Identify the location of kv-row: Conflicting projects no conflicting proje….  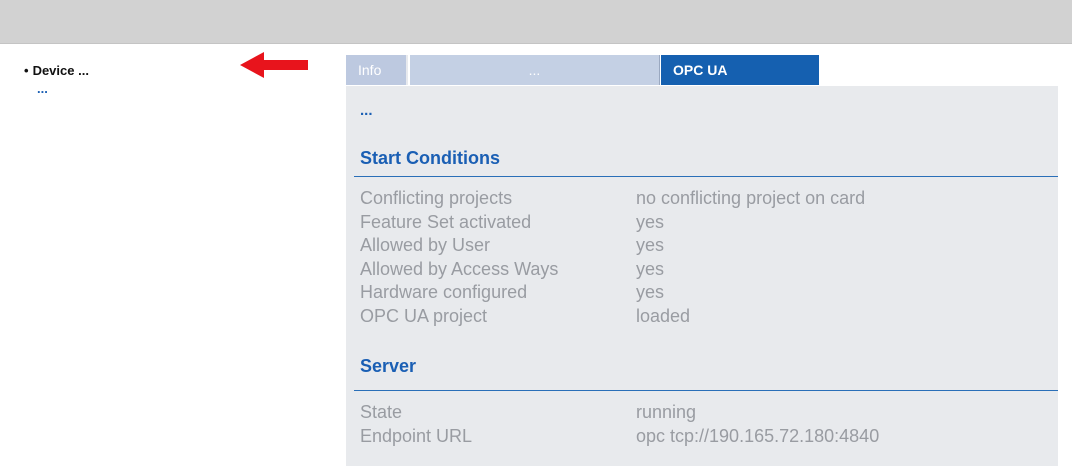
(612, 199).